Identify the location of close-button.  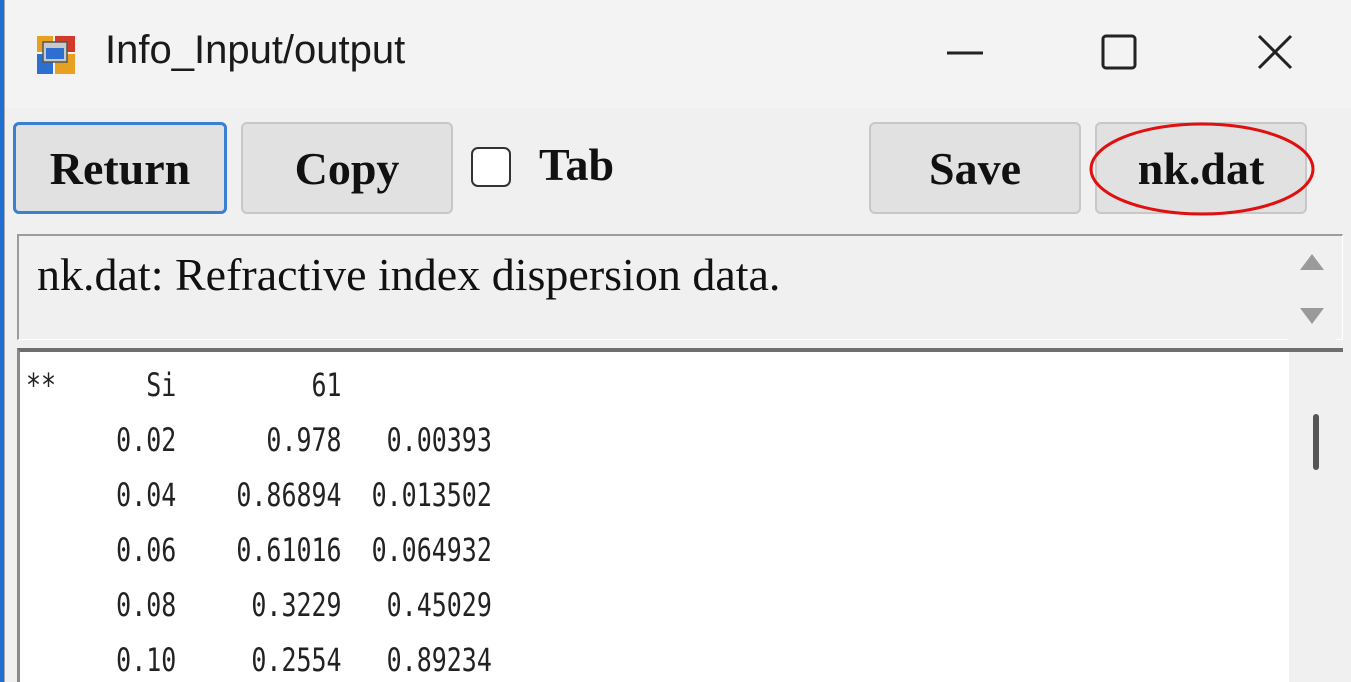
(1275, 53).